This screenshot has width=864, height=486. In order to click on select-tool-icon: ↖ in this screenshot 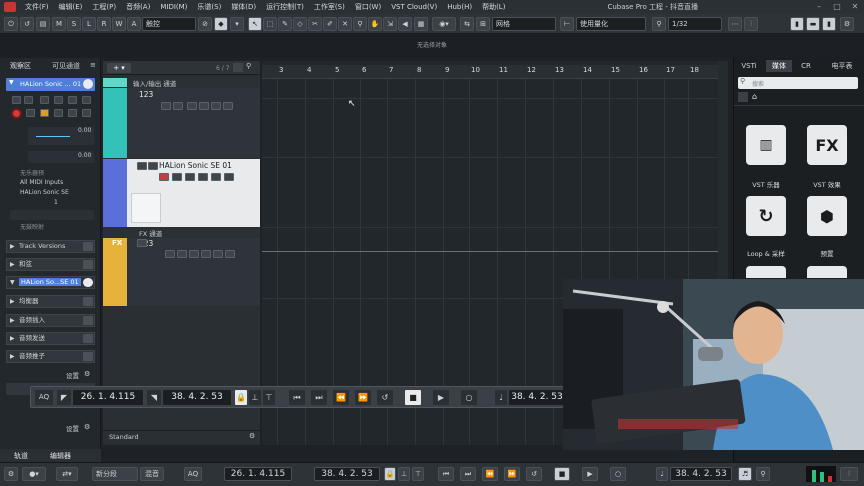, I will do `click(255, 24)`.